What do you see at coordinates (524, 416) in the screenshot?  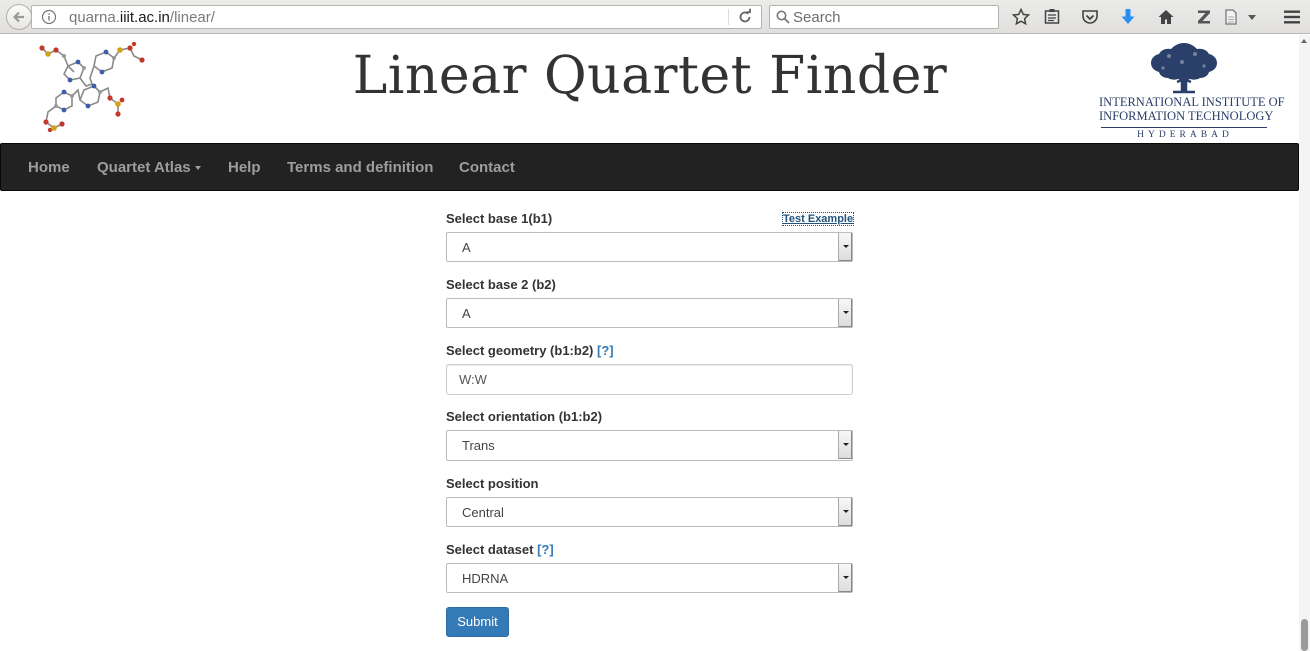 I see `orientation-label: Select orientation (b1:b2)` at bounding box center [524, 416].